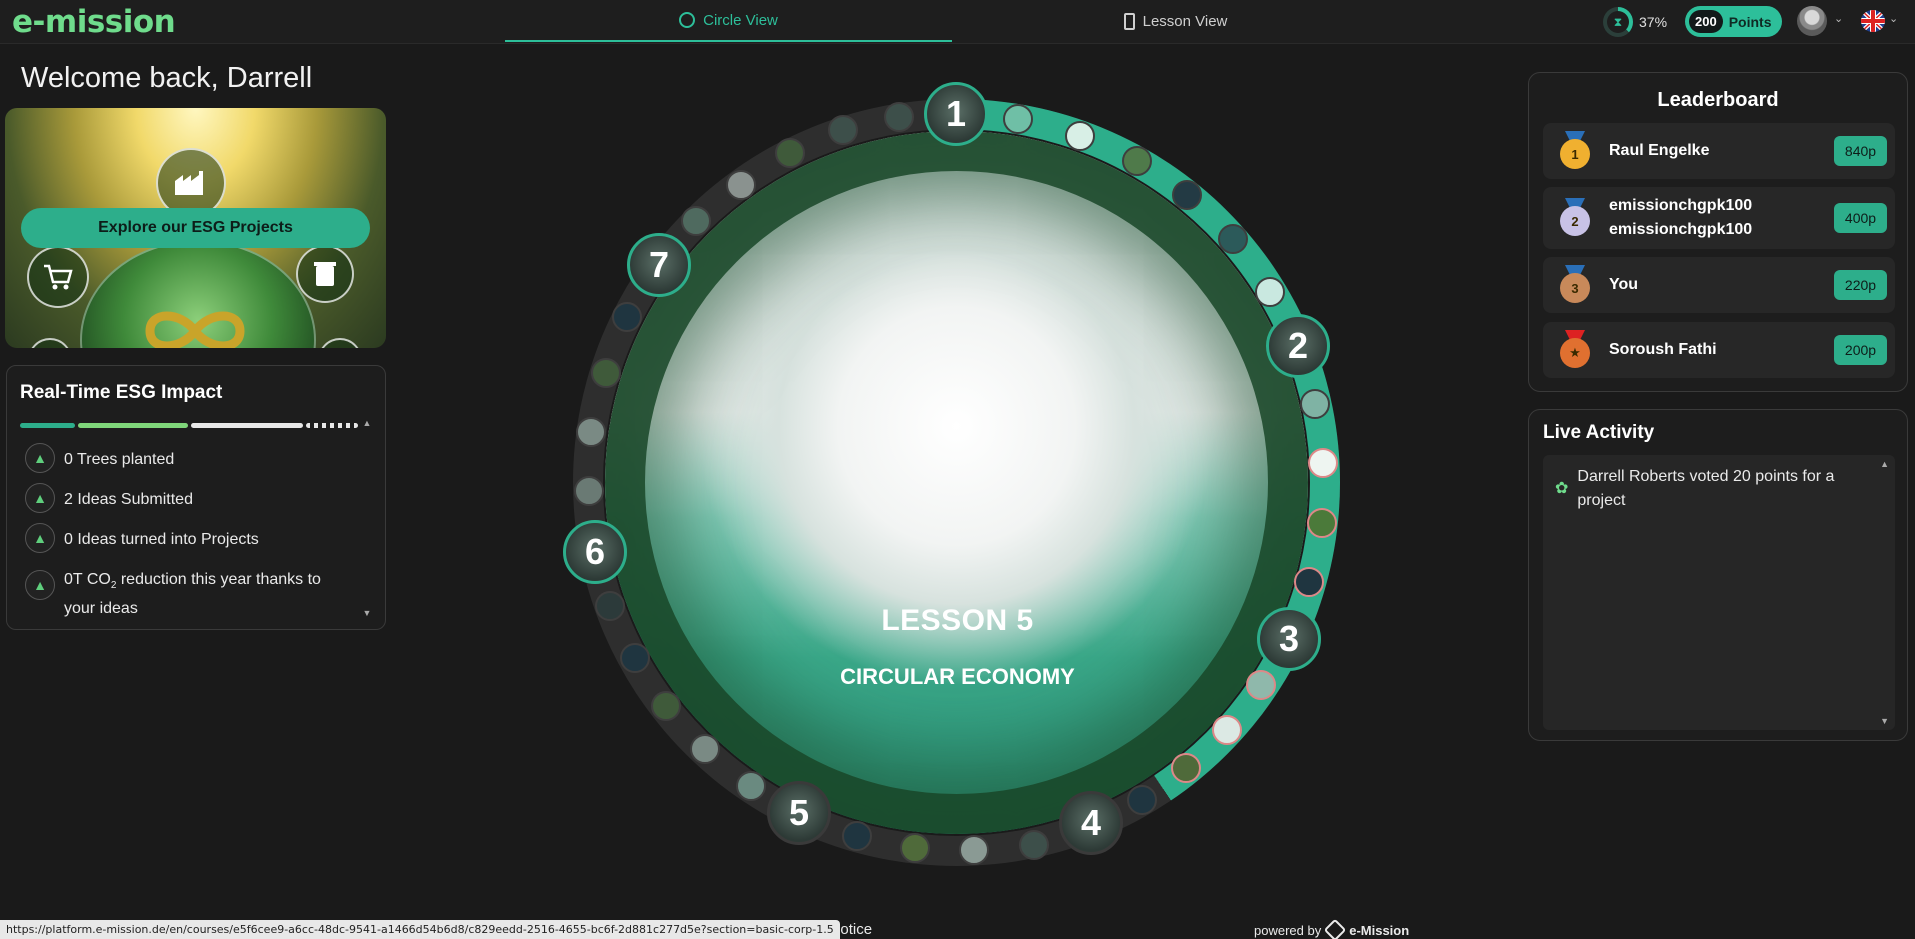 This screenshot has height=939, width=1915. What do you see at coordinates (1653, 22) in the screenshot?
I see `progress-percent: 37%` at bounding box center [1653, 22].